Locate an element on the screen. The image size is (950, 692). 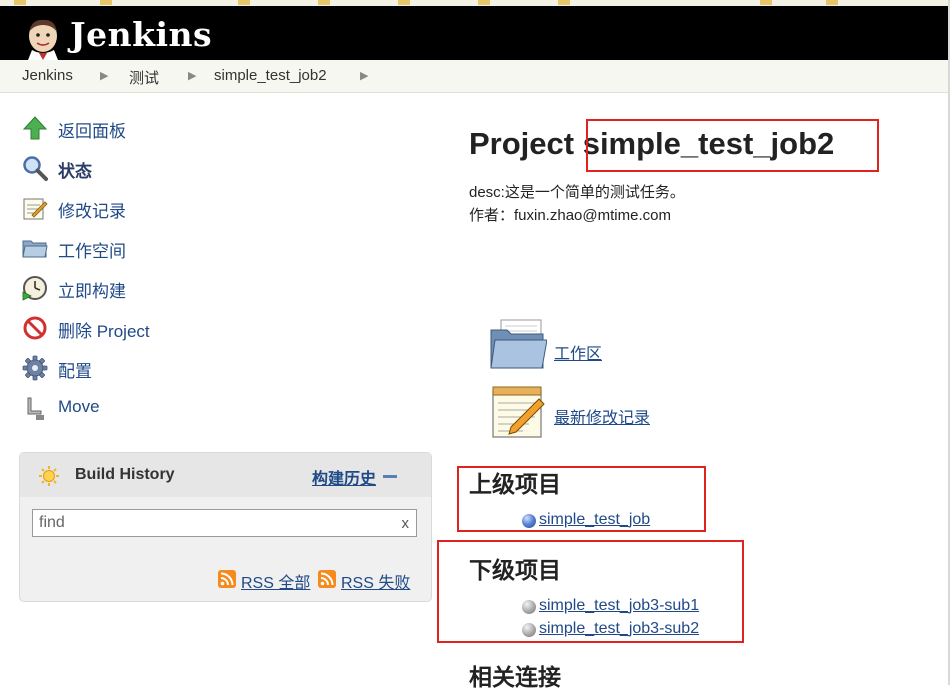
move-icon is located at coordinates (35, 408).